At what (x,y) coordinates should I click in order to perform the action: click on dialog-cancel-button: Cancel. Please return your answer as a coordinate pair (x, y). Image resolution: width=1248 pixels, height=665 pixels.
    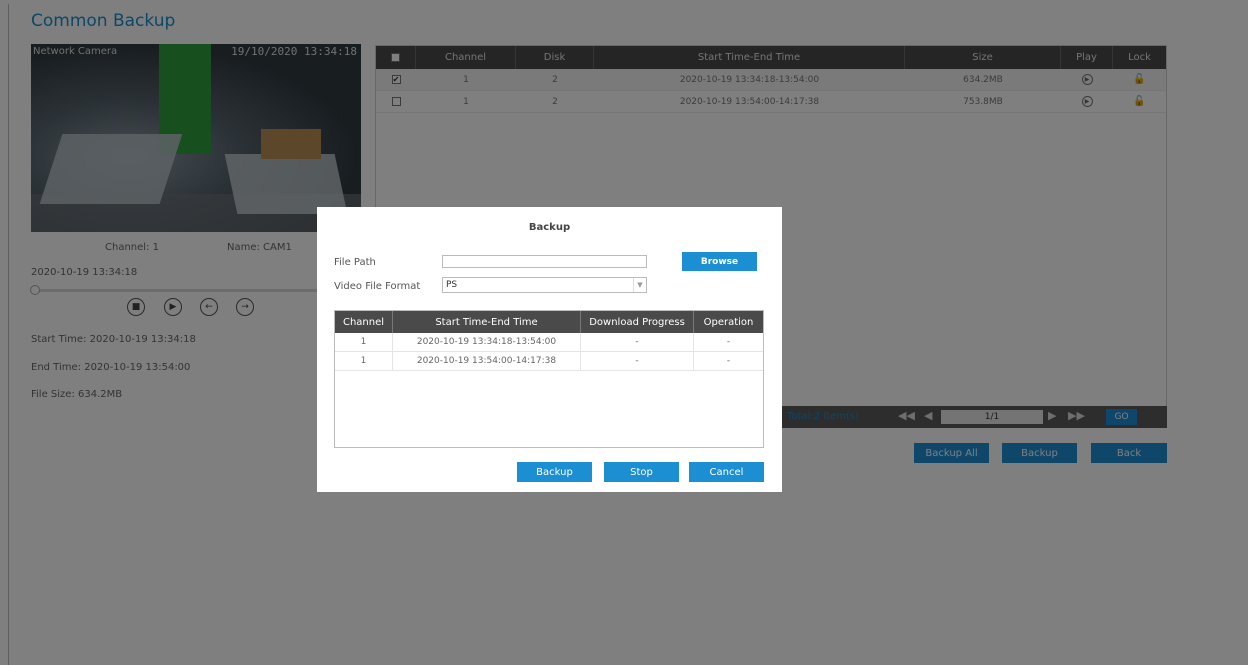
    Looking at the image, I should click on (726, 472).